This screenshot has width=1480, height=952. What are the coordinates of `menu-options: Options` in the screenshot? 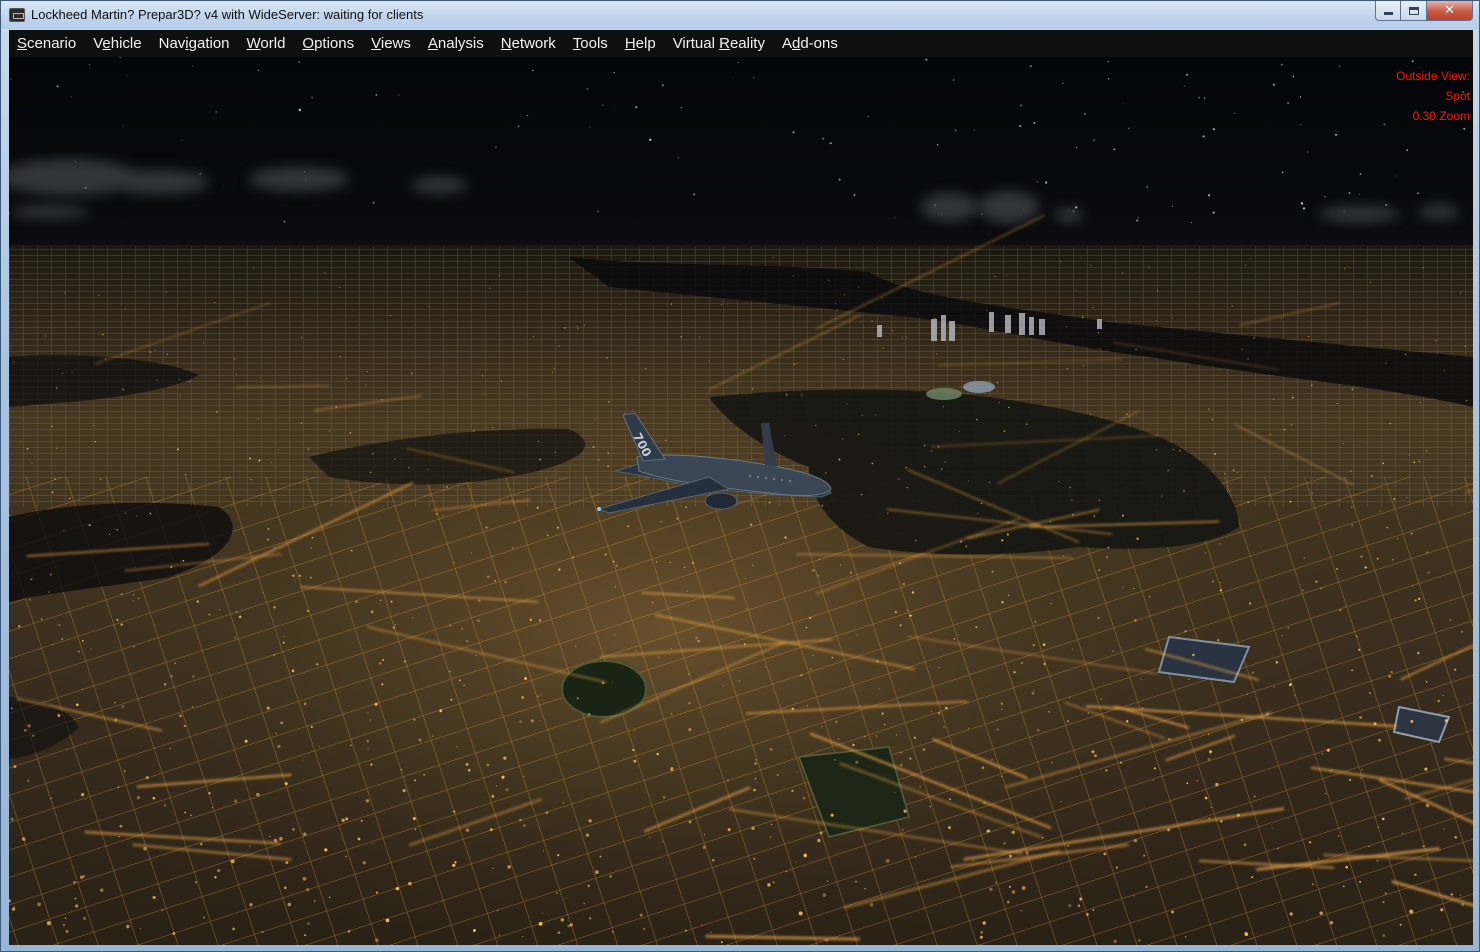 It's located at (329, 43).